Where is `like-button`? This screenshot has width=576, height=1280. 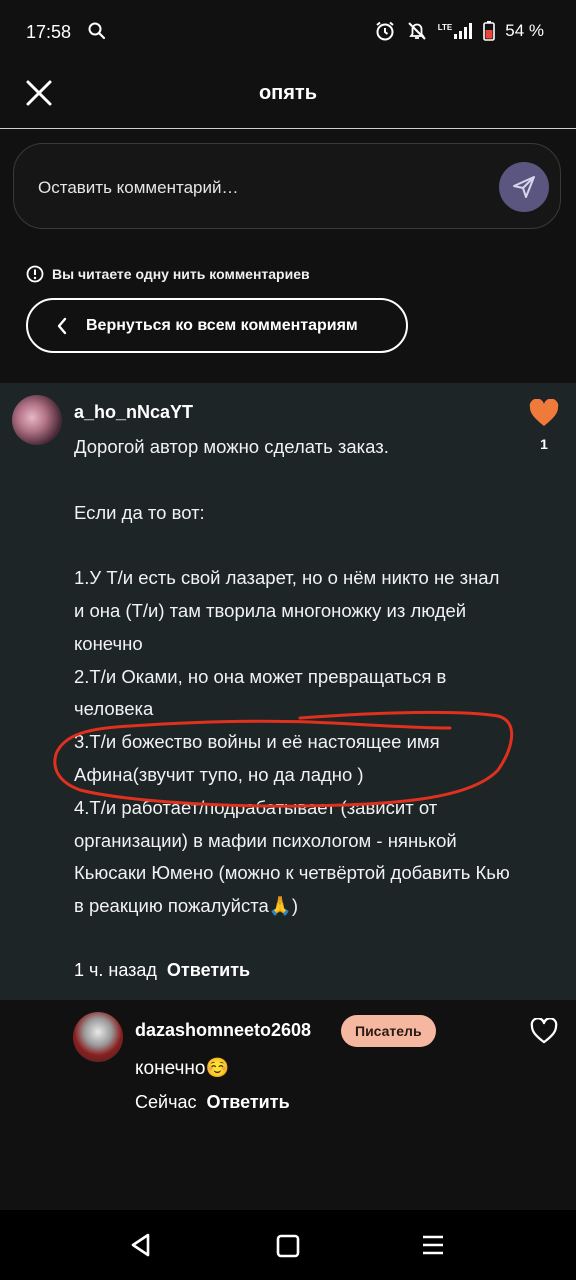
like-button is located at coordinates (544, 1033).